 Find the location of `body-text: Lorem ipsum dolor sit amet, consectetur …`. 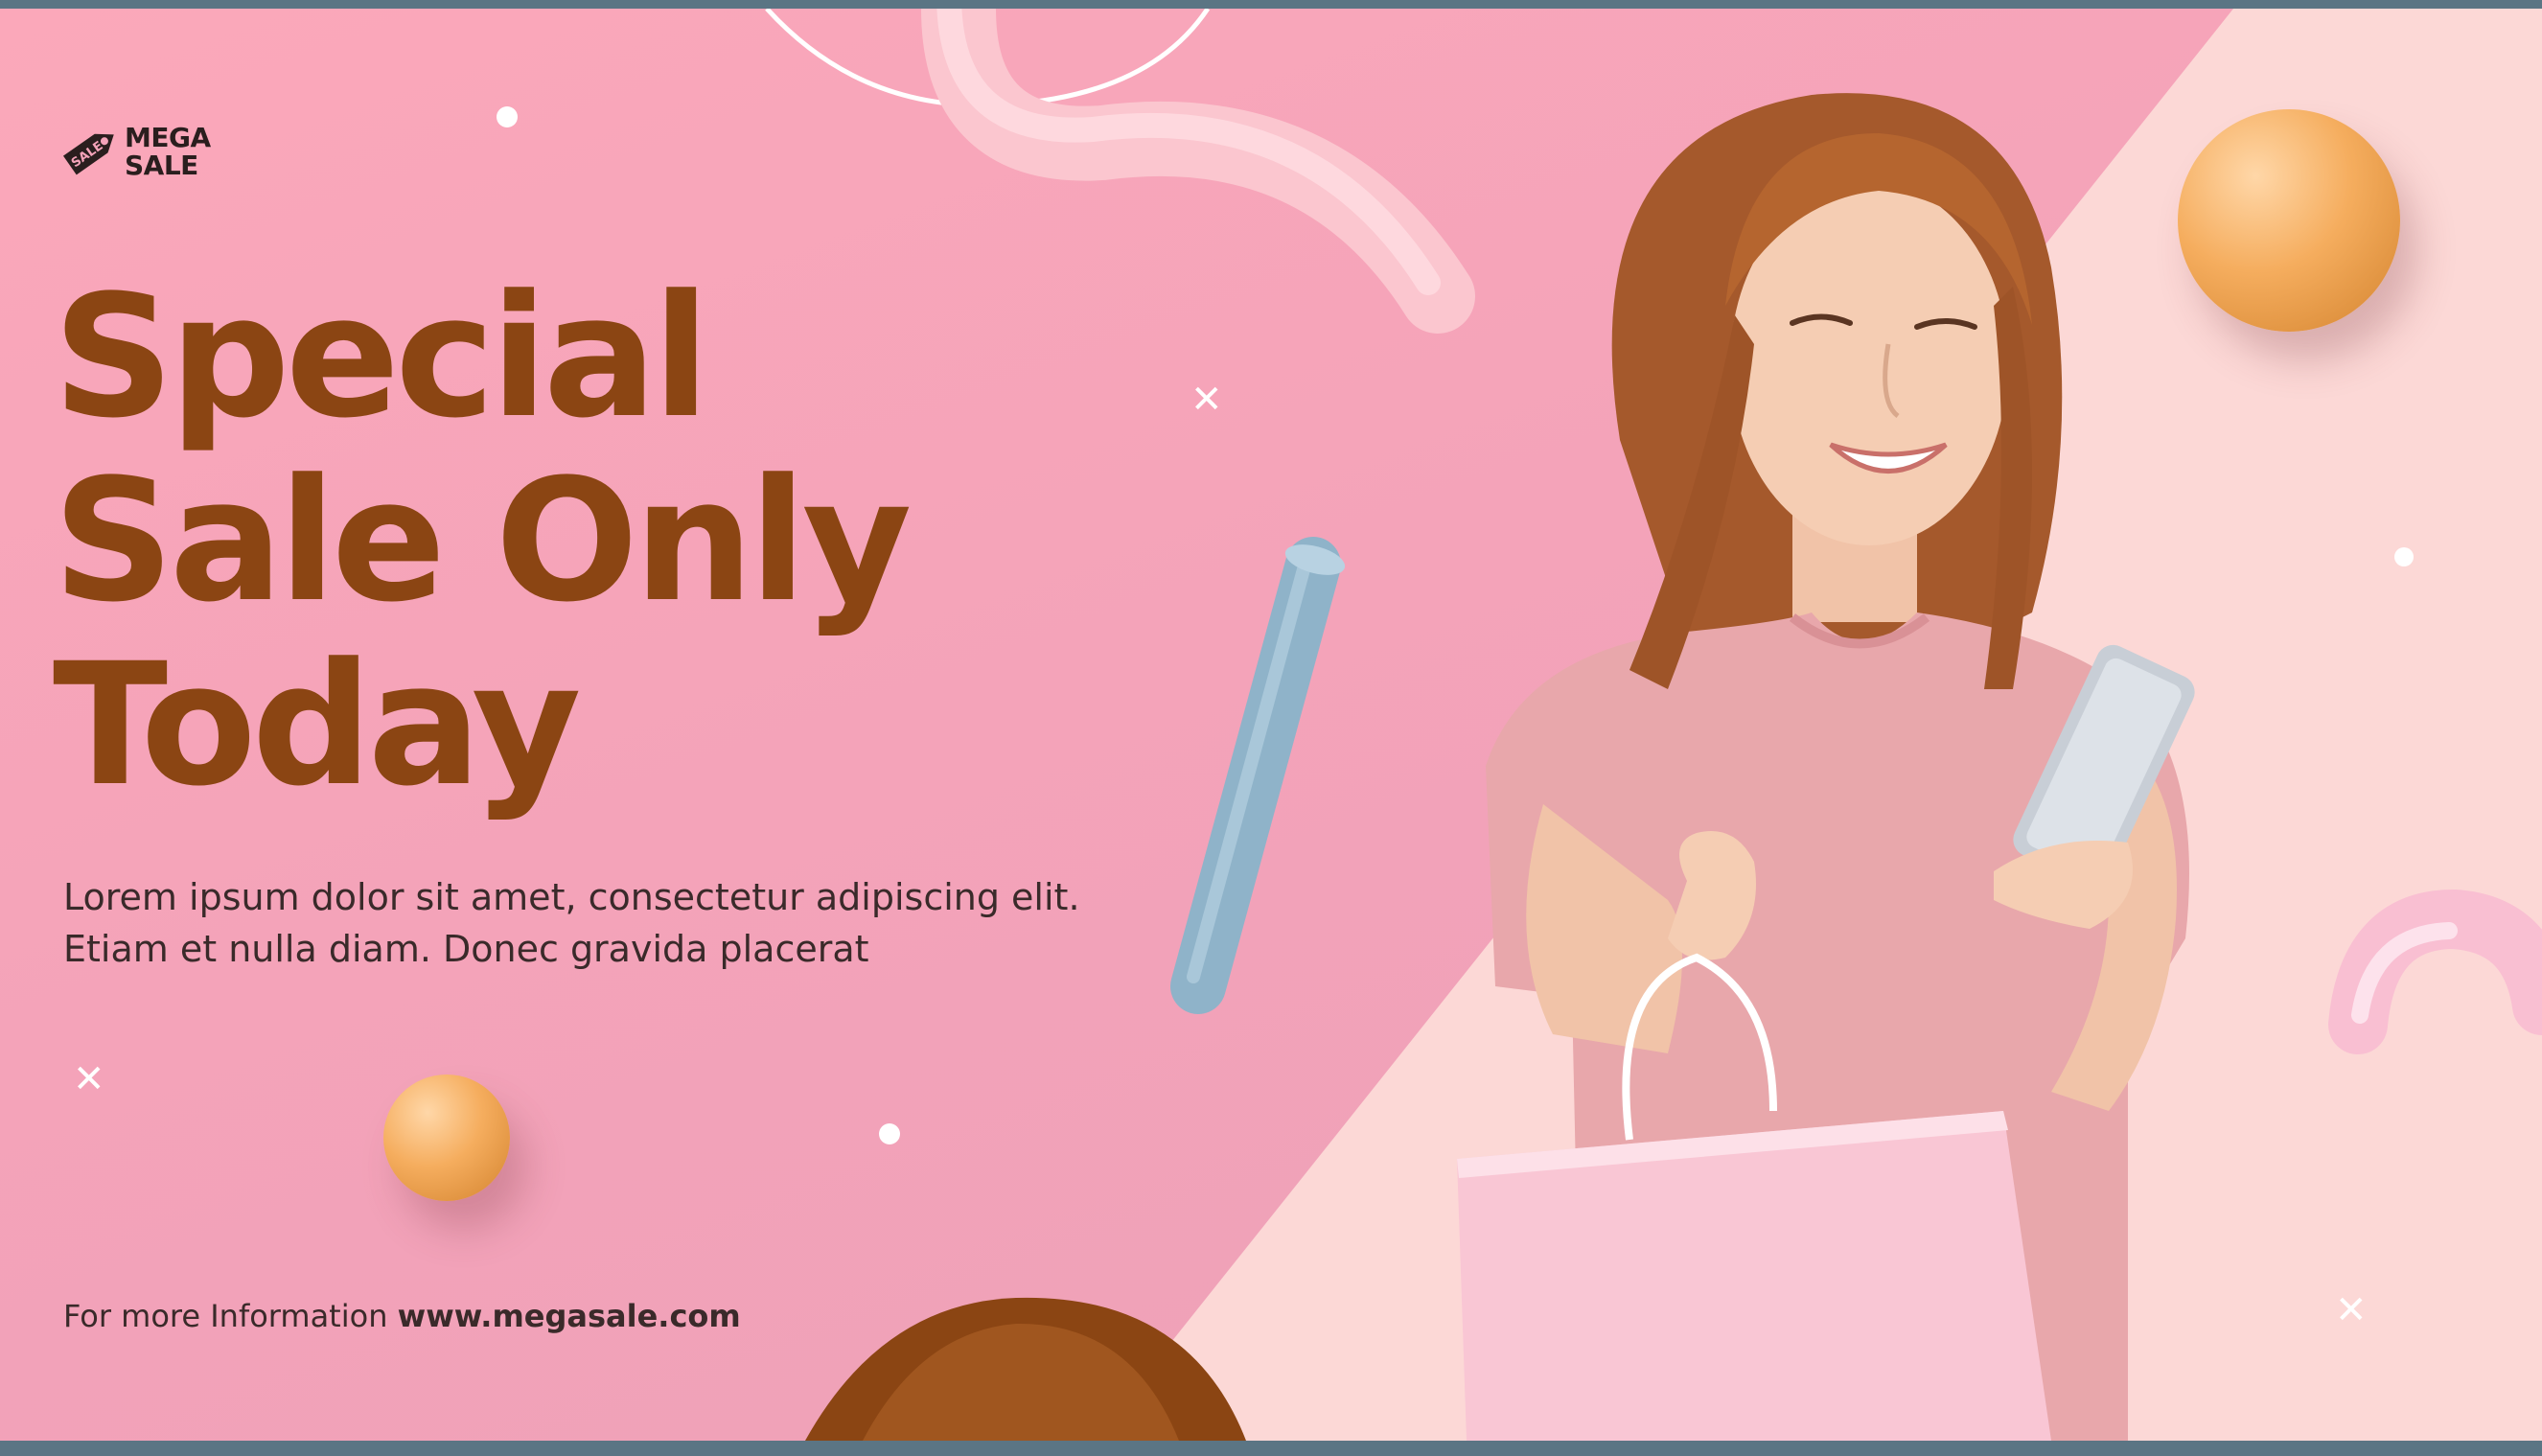

body-text: Lorem ipsum dolor sit amet, consectetur … is located at coordinates (571, 923).